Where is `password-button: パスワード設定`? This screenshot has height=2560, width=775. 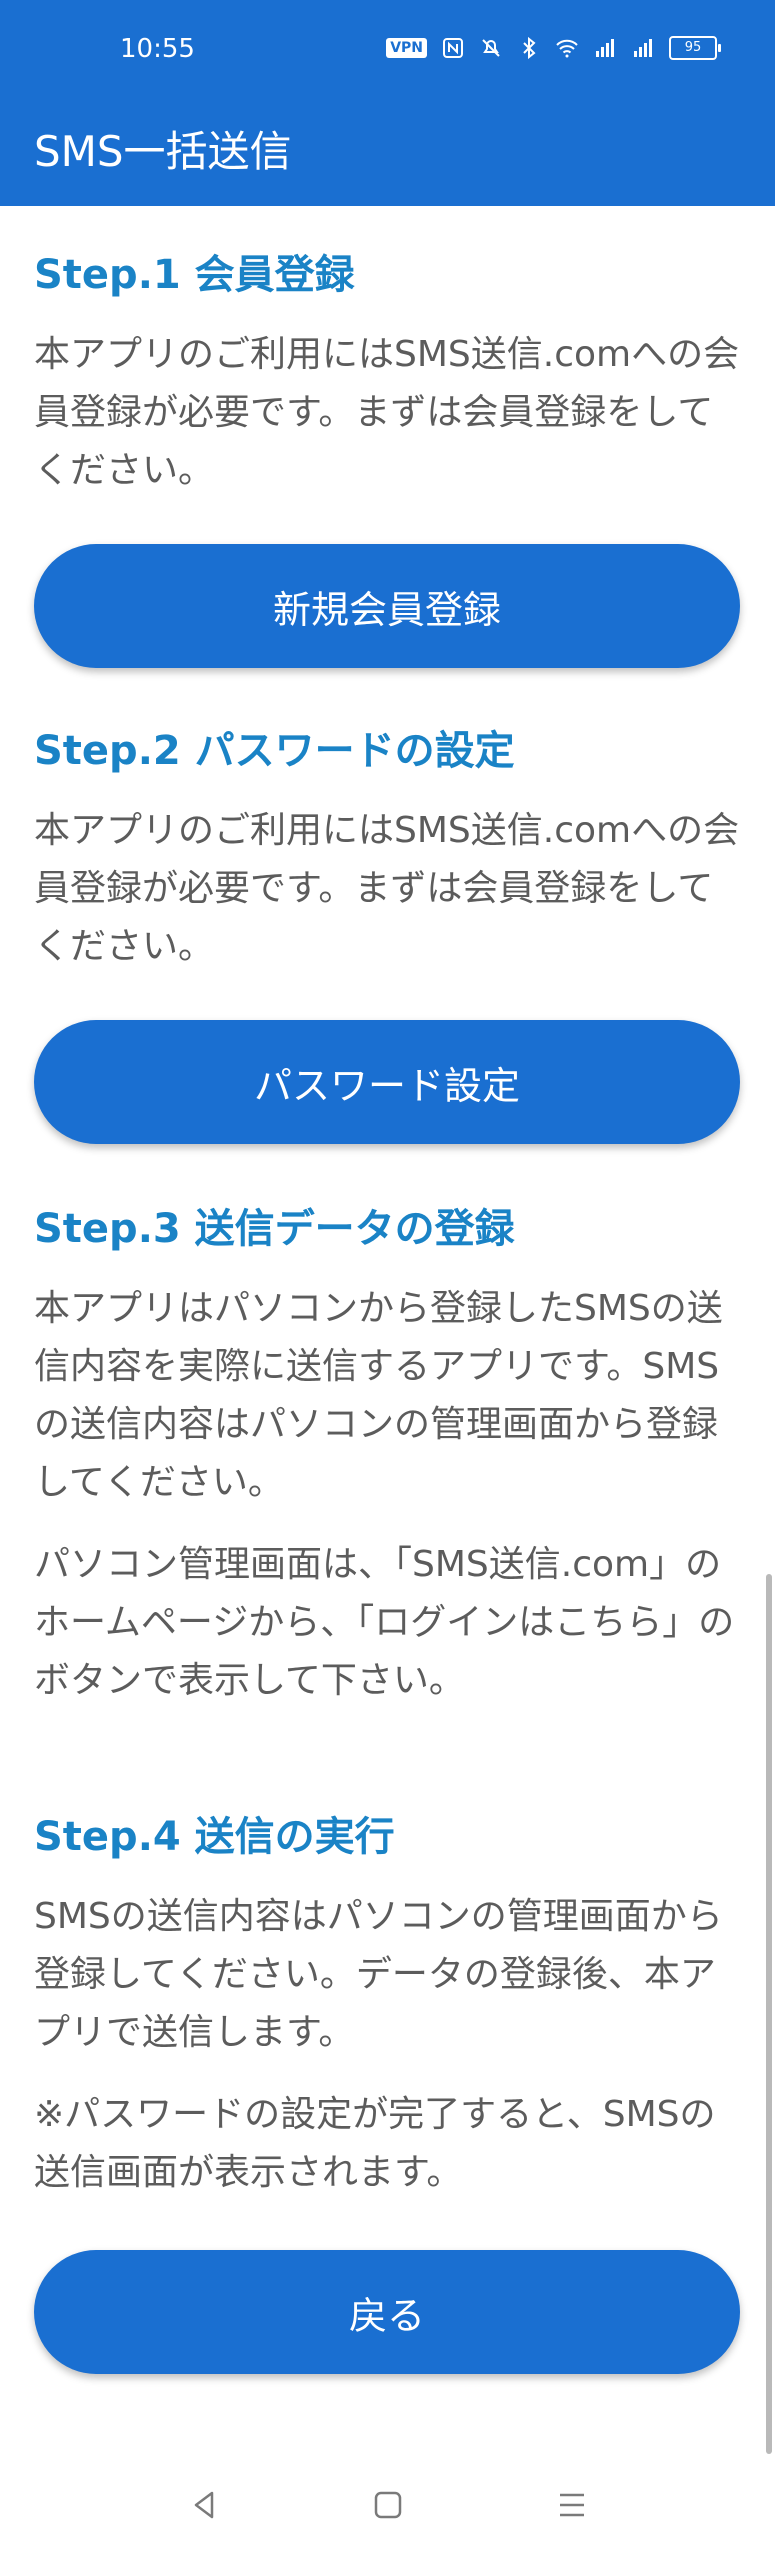
password-button: パスワード設定 is located at coordinates (387, 1082).